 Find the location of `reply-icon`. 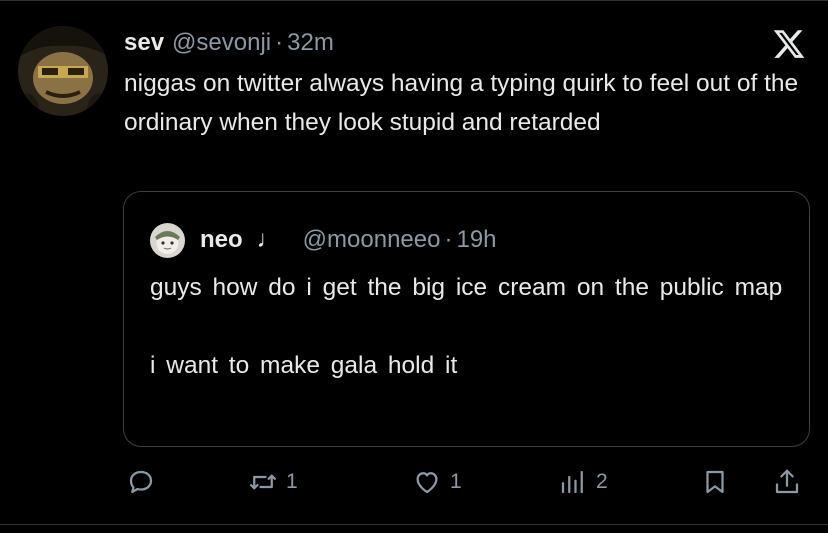

reply-icon is located at coordinates (141, 482).